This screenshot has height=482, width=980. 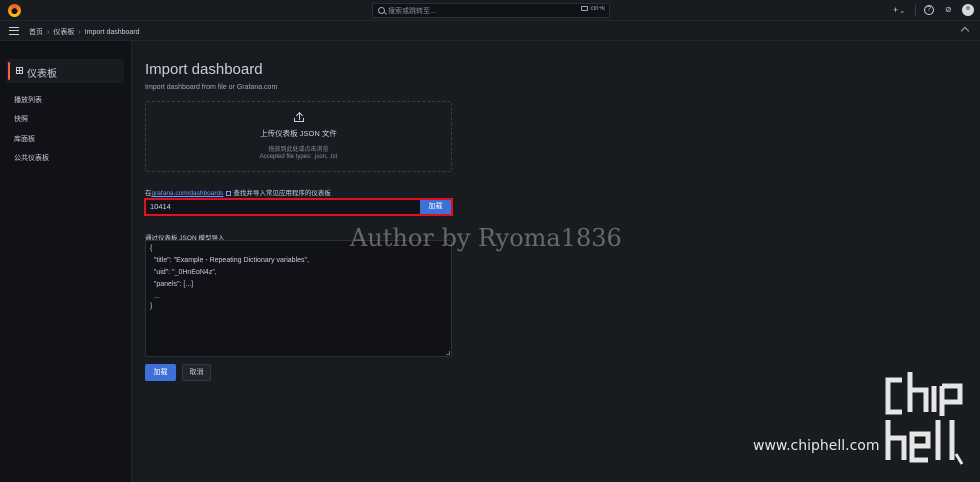 What do you see at coordinates (112, 32) in the screenshot?
I see `breadcrumb-current: Import dashboard` at bounding box center [112, 32].